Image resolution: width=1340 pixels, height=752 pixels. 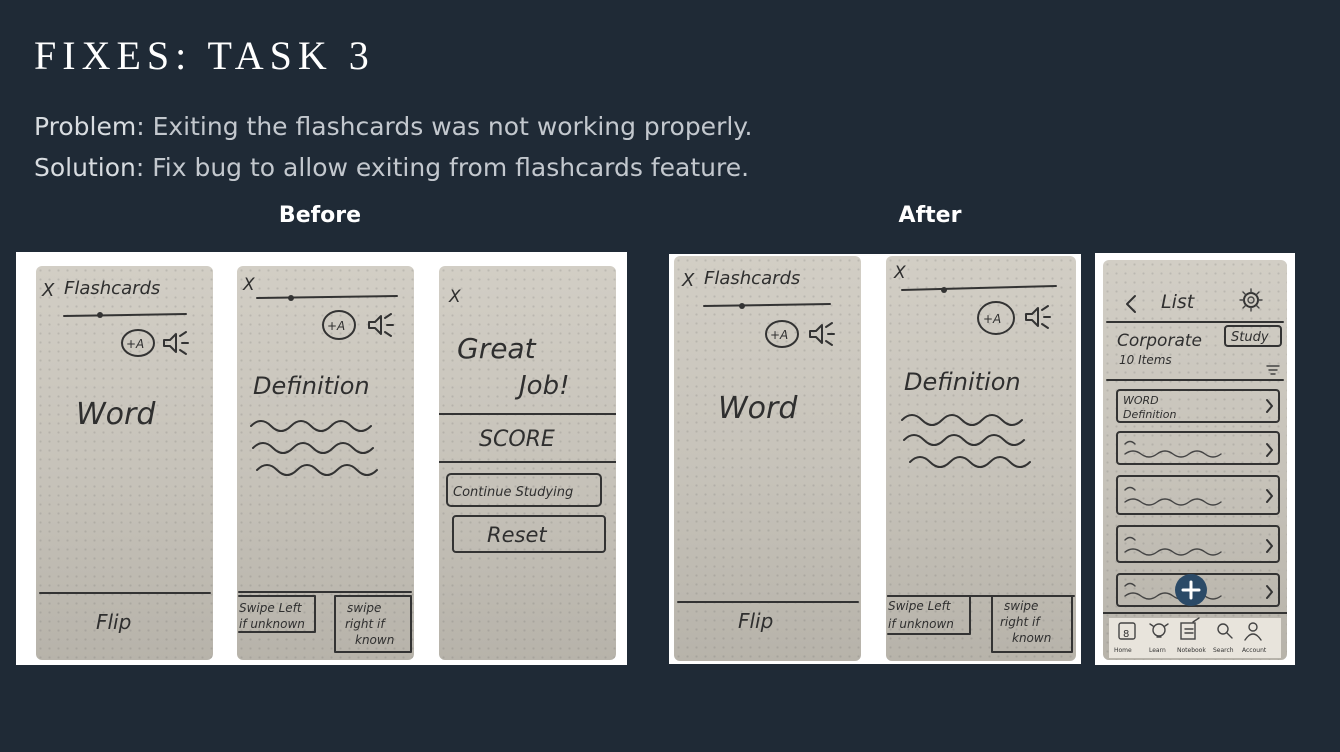 I want to click on list-title: List, so click(x=1178, y=302).